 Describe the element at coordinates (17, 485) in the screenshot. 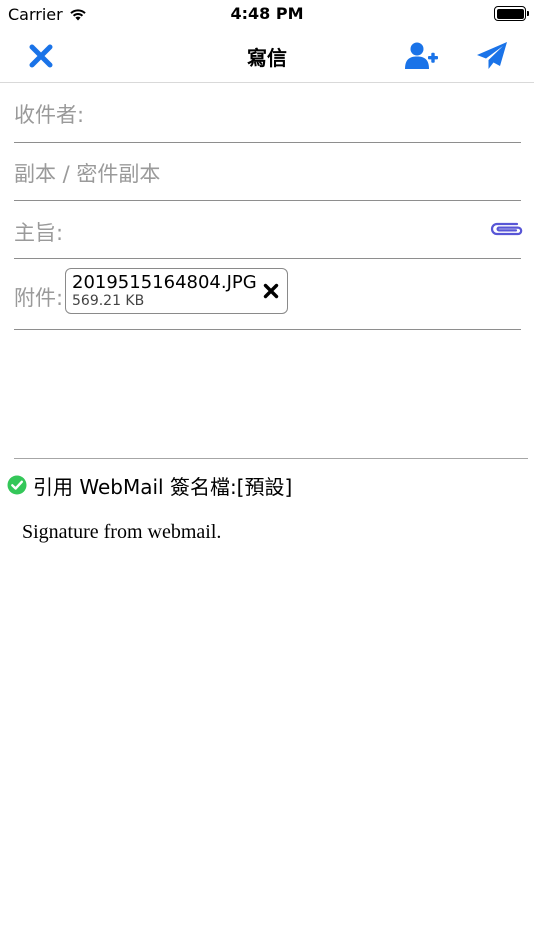

I see `checkmark-circle-icon` at that location.